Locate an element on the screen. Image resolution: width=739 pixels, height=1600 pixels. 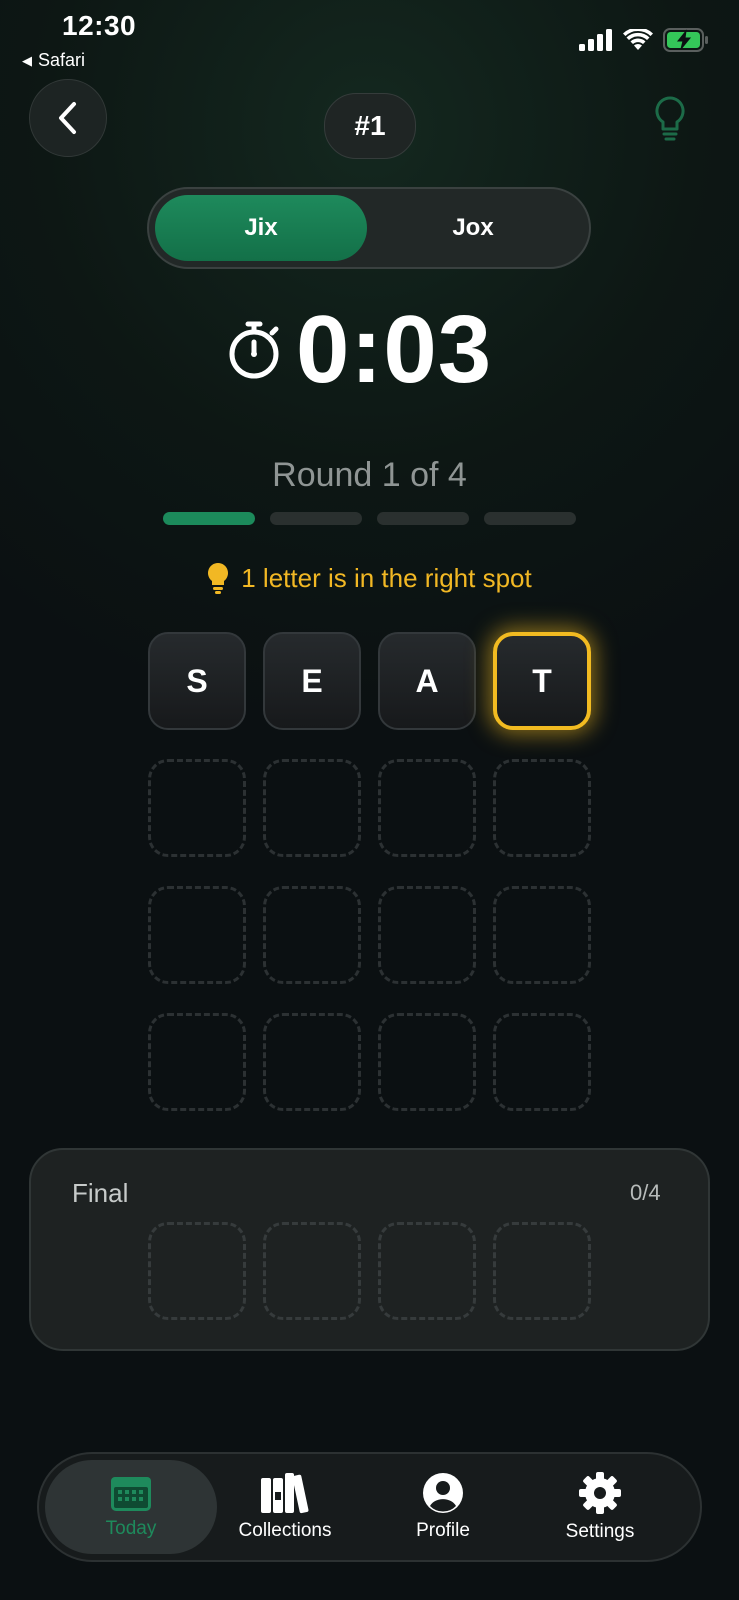
back-app-label: Safari is located at coordinates (62, 60).